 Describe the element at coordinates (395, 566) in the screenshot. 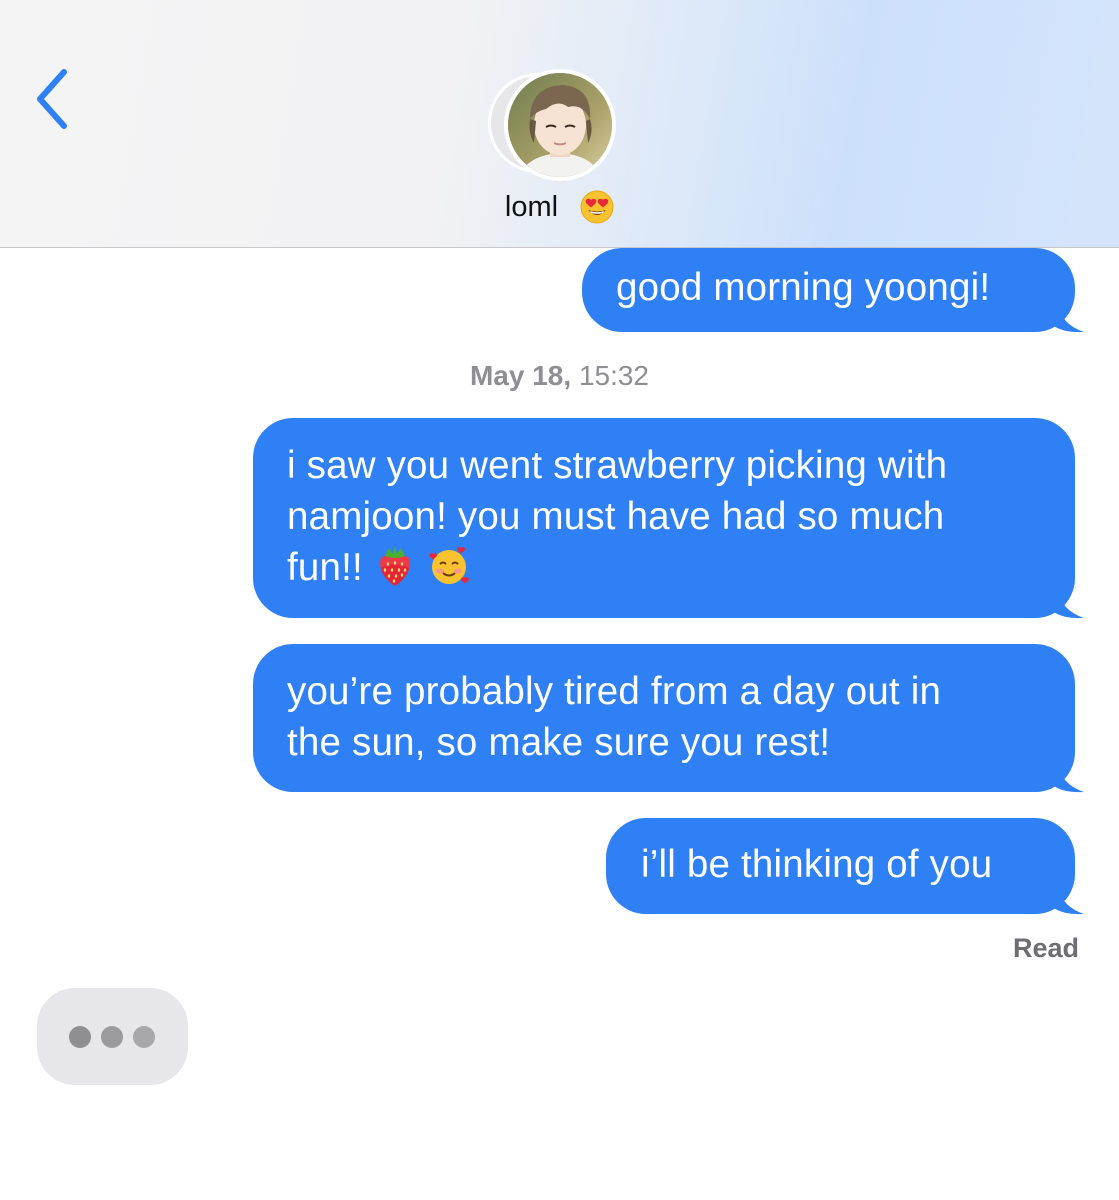

I see `strawberry-emoji-icon` at that location.